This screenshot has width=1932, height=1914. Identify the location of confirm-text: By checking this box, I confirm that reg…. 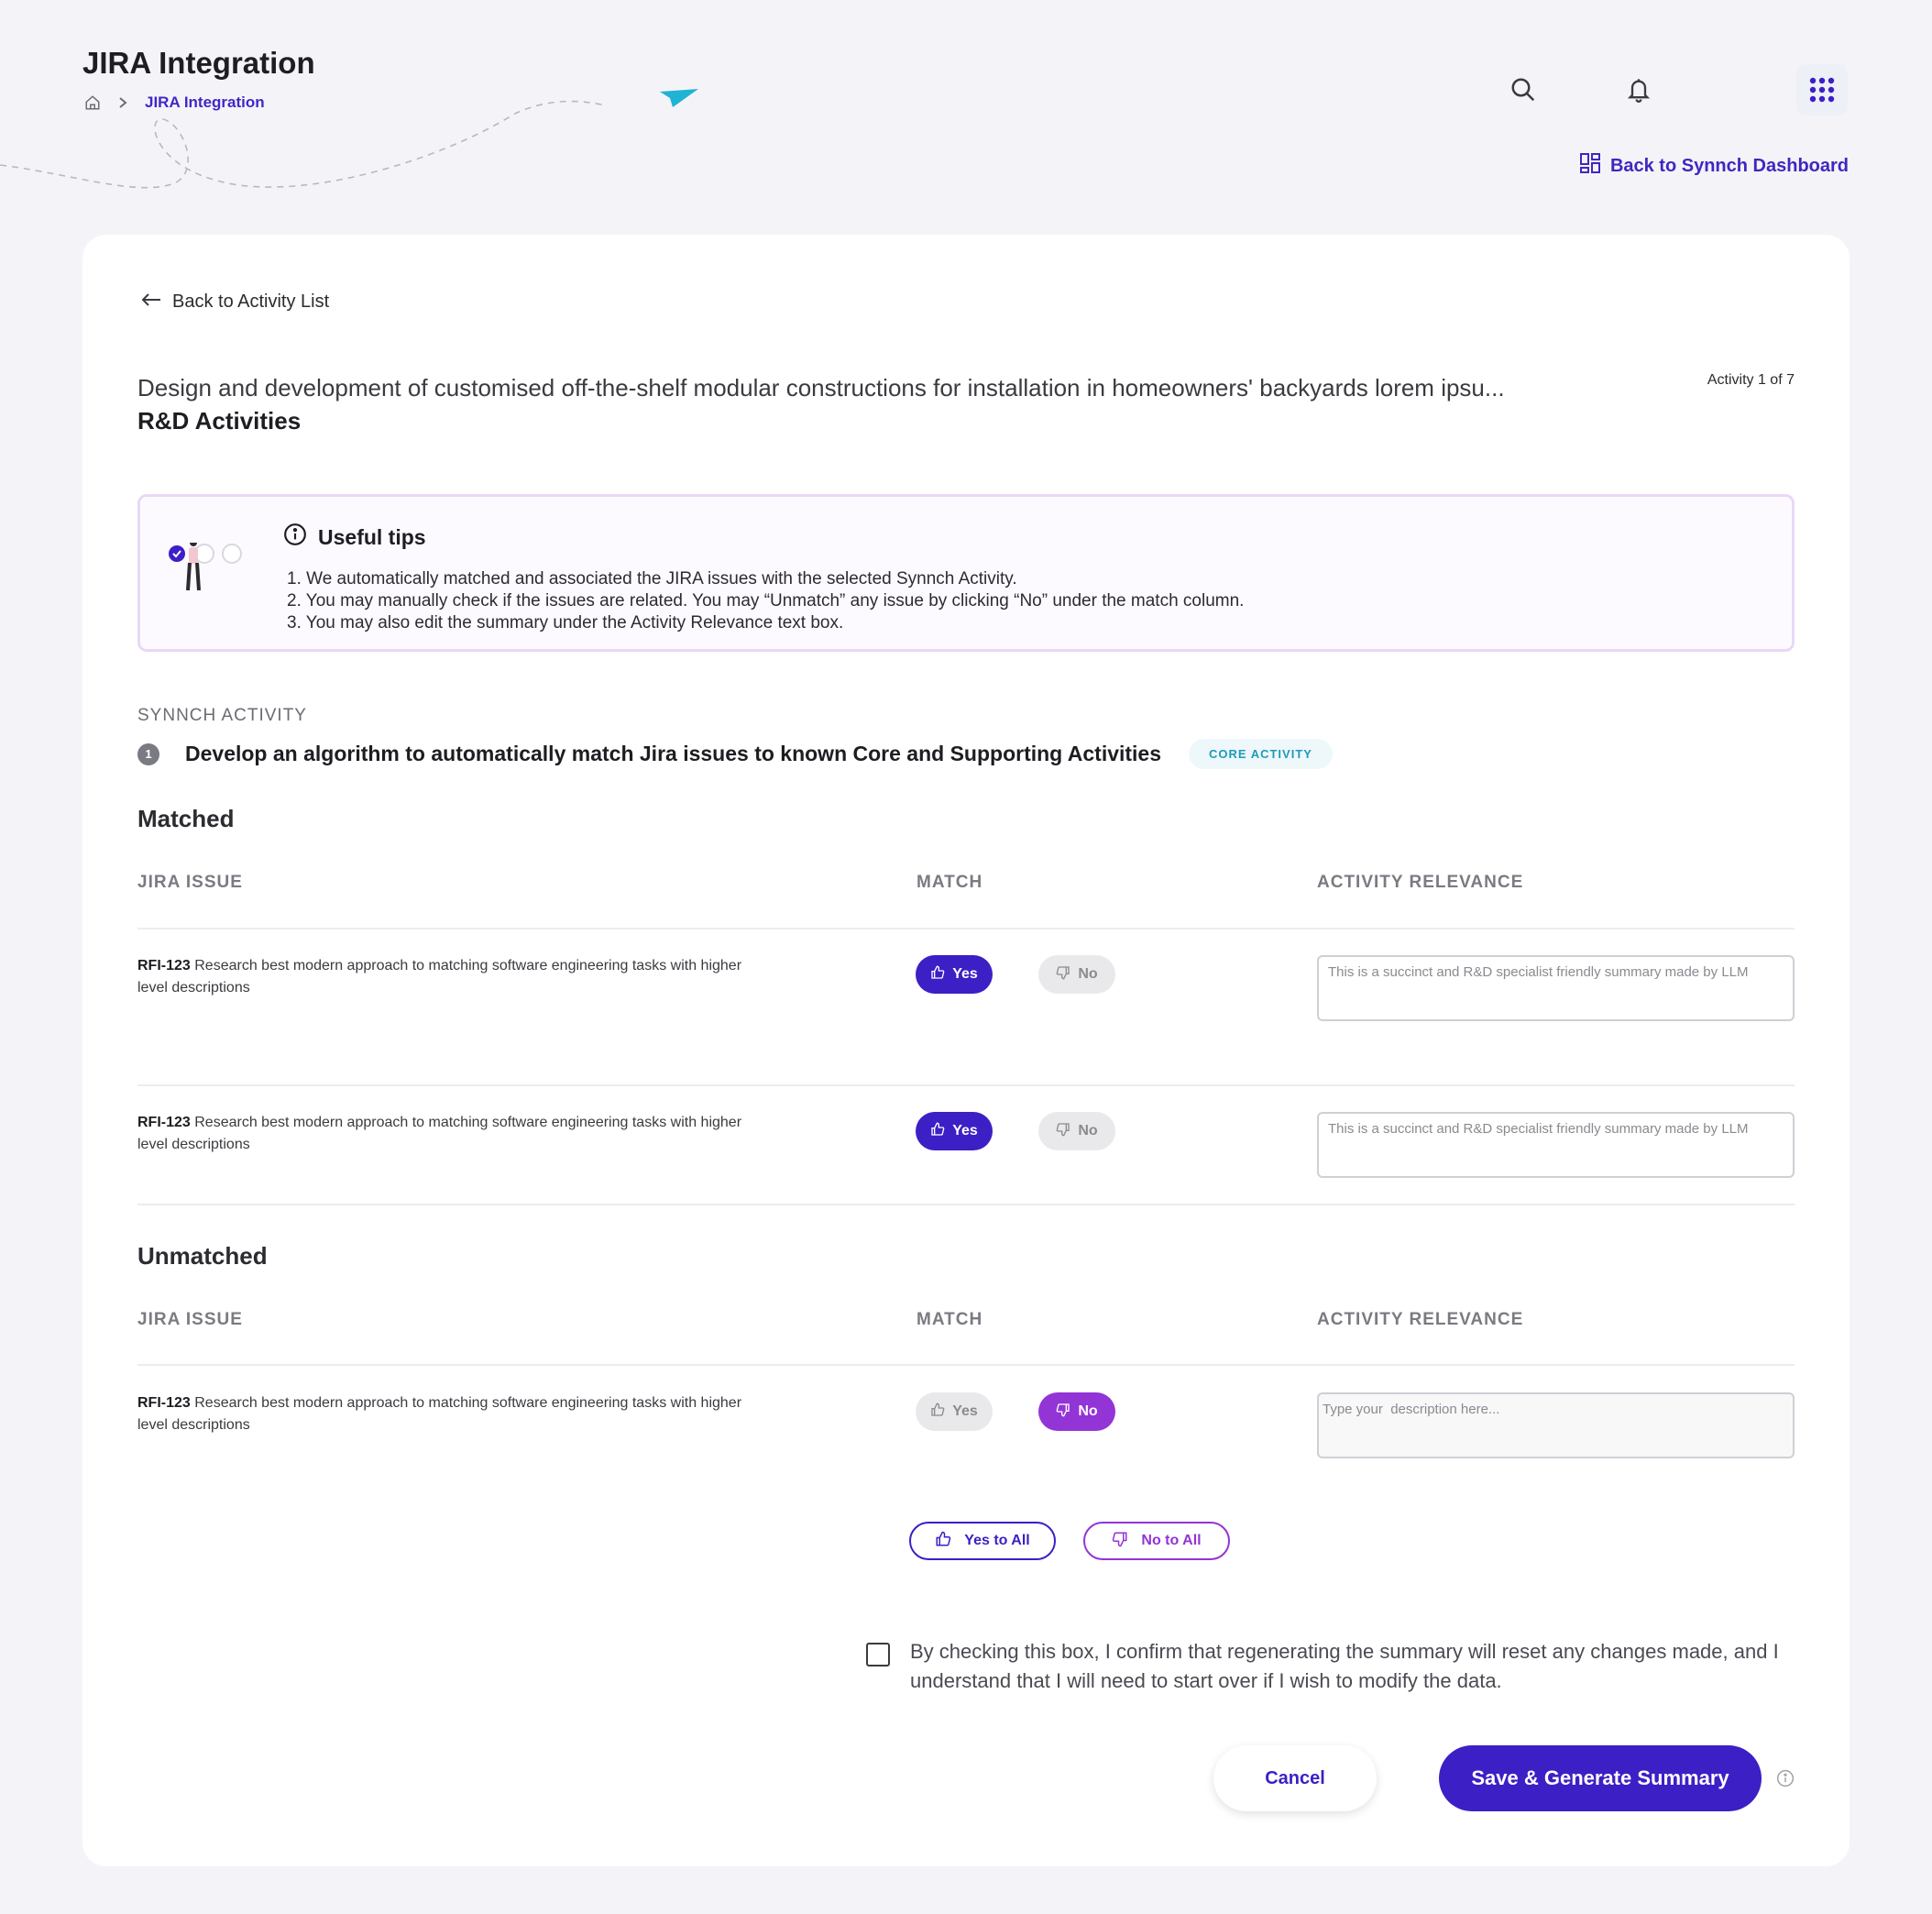
(1344, 1666).